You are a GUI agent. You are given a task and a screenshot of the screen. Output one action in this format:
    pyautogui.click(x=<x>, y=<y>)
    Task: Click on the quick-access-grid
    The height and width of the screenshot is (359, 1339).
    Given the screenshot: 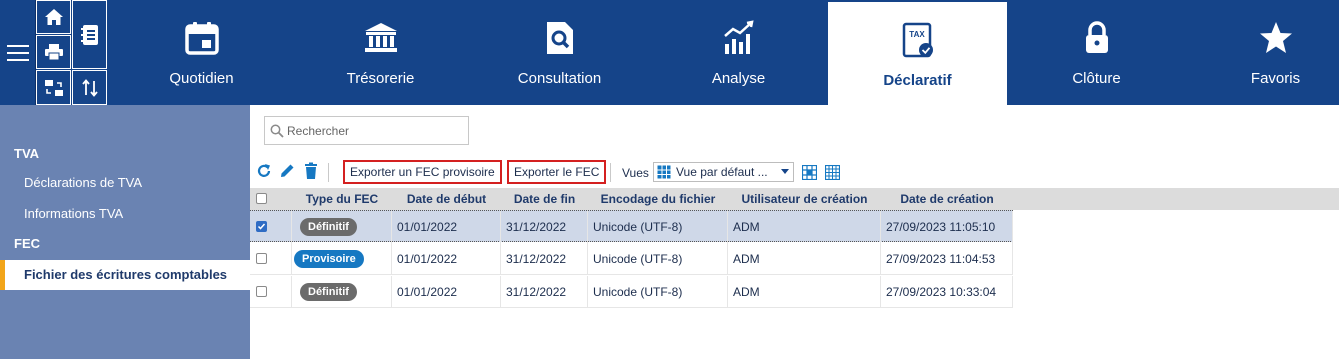 What is the action you would take?
    pyautogui.click(x=72, y=52)
    